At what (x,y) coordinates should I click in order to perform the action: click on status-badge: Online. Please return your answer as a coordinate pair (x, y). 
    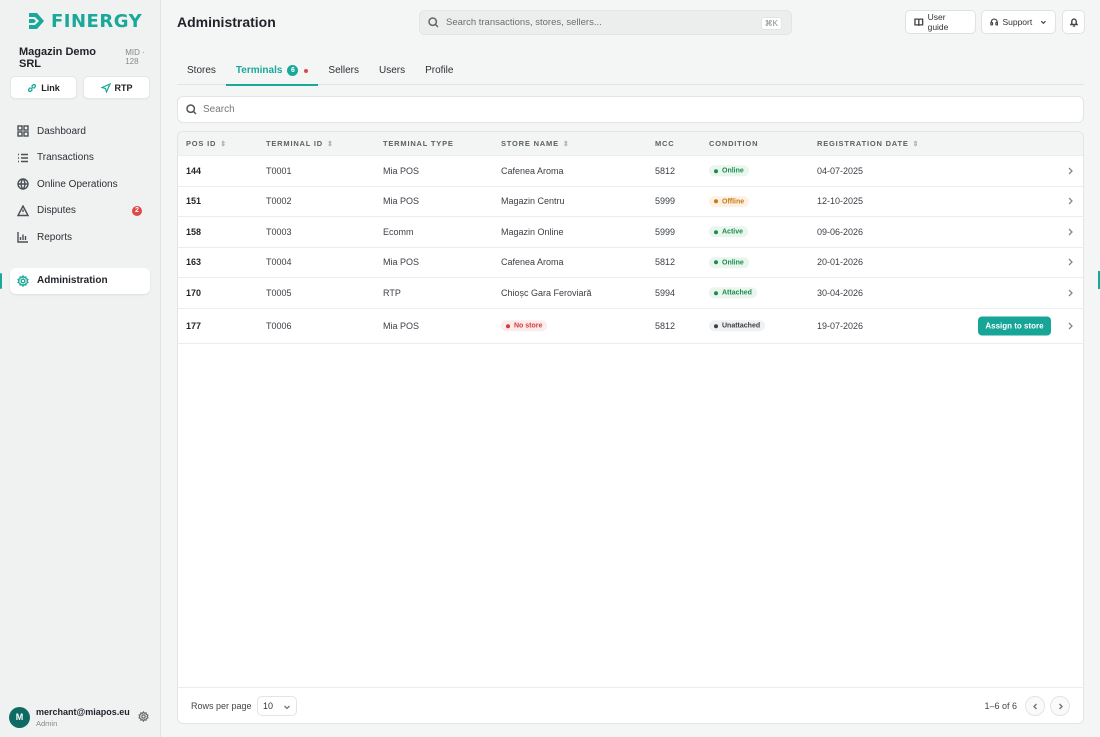
    Looking at the image, I should click on (729, 171).